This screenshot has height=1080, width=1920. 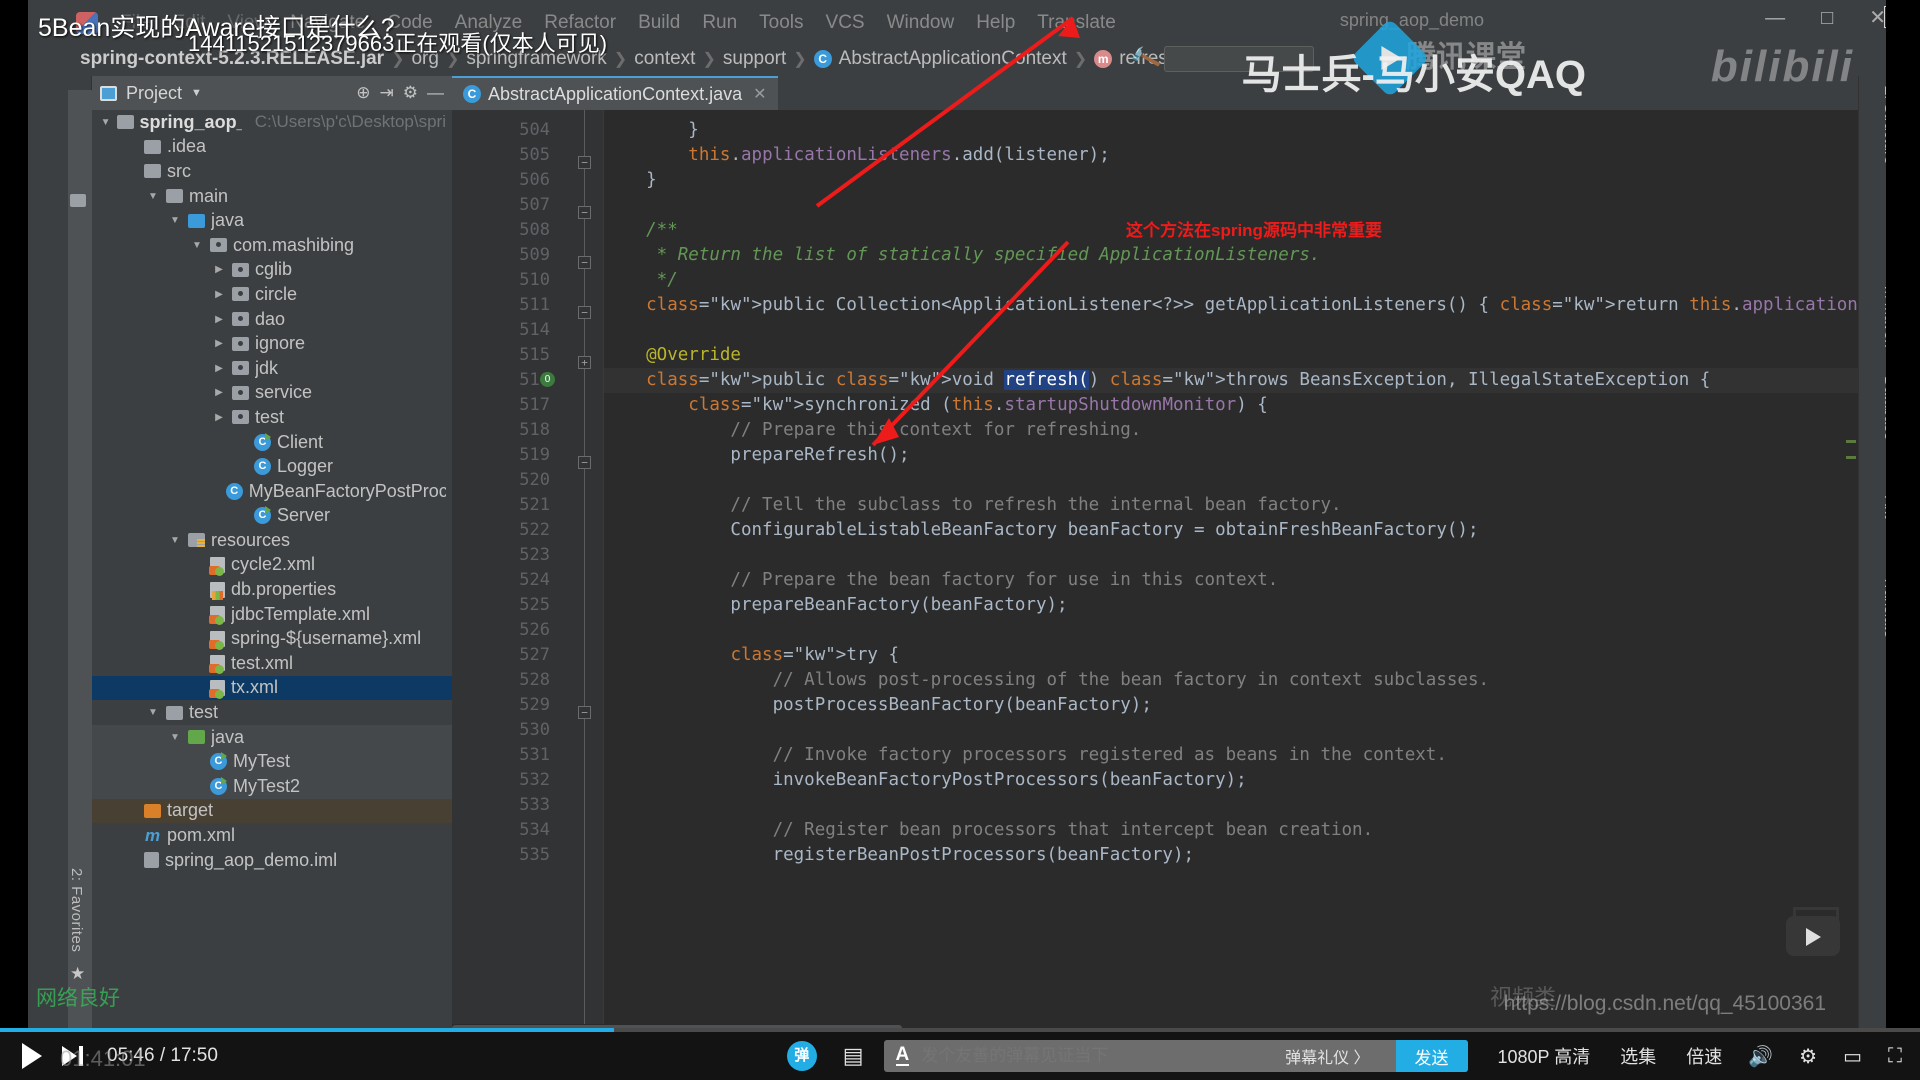 I want to click on help-badge: ?, so click(x=1885, y=17).